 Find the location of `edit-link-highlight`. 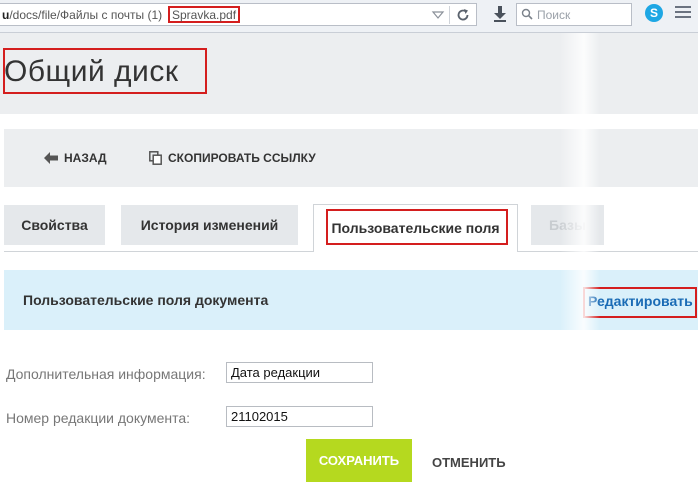

edit-link-highlight is located at coordinates (640, 302).